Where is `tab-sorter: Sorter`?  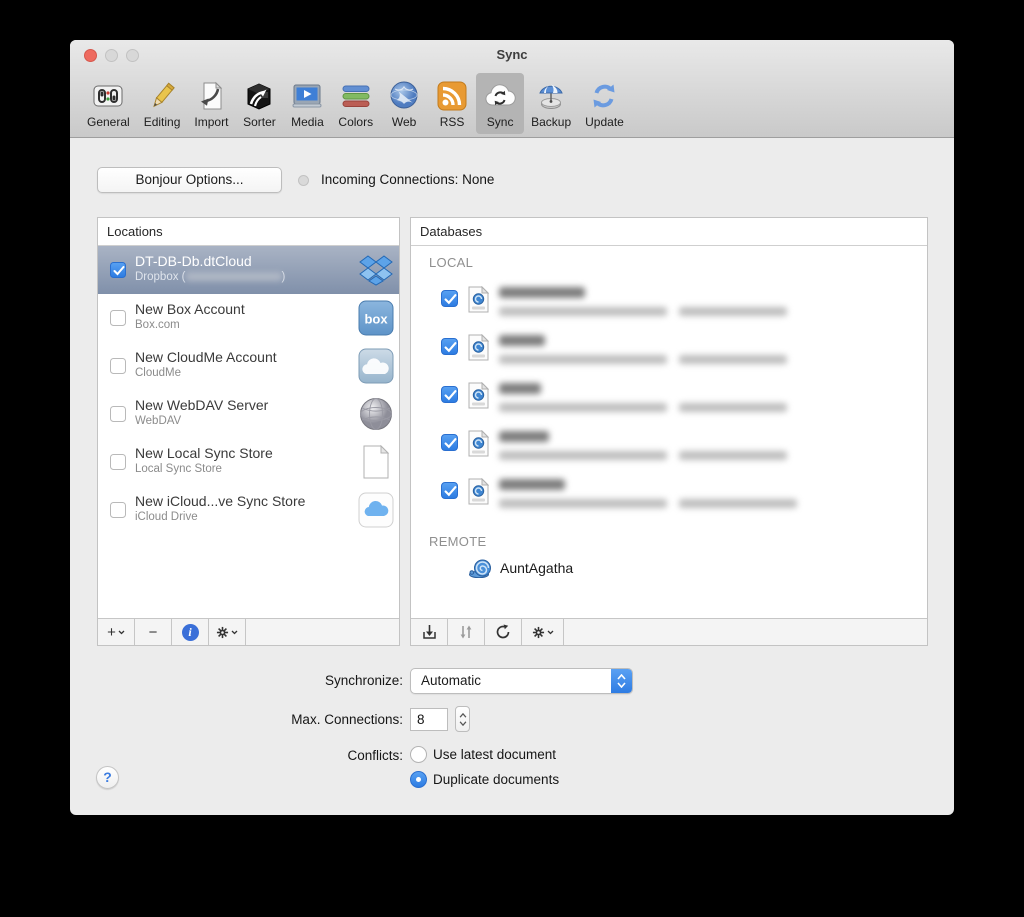
tab-sorter: Sorter is located at coordinates (259, 103).